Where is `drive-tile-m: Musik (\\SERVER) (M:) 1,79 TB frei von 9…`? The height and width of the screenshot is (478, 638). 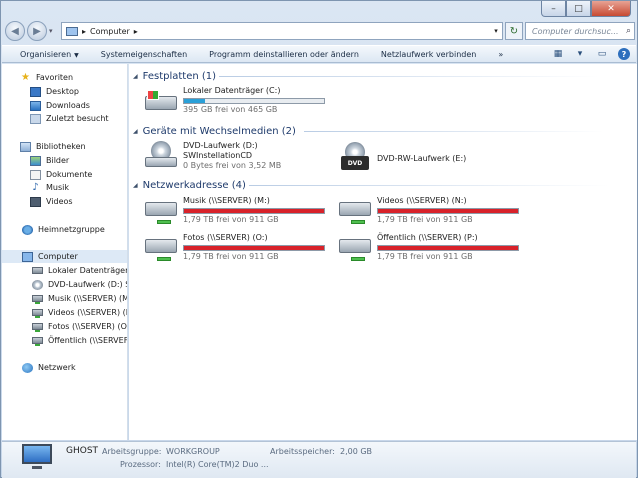
drive-tile-m: Musik (\\SERVER) (M:) 1,79 TB frei von 9… is located at coordinates (234, 211).